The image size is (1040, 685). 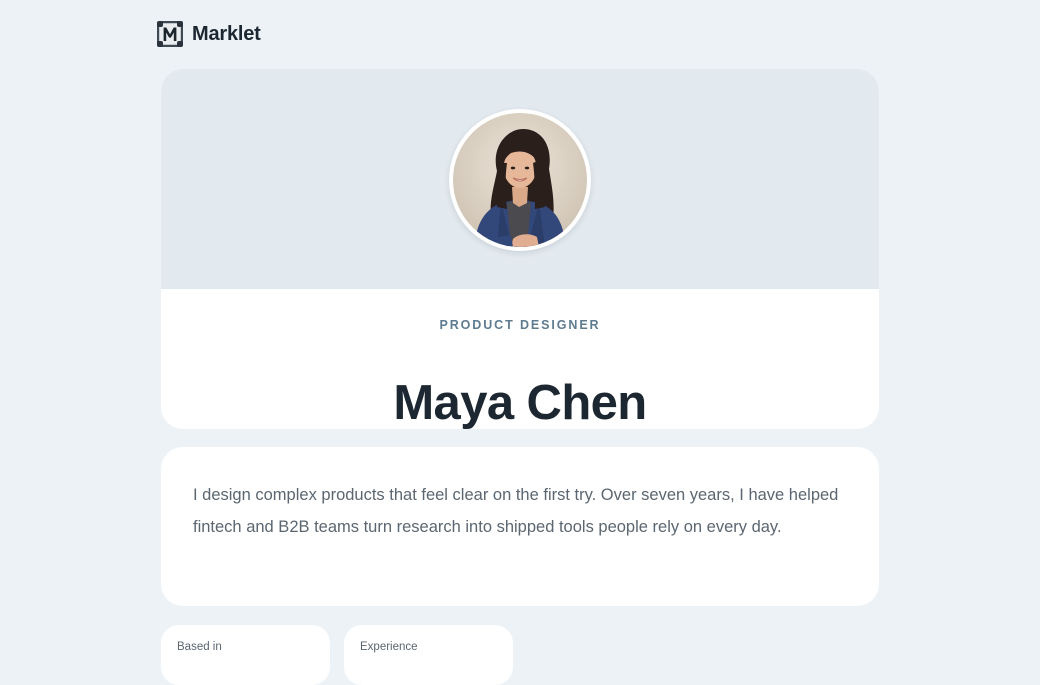 What do you see at coordinates (170, 34) in the screenshot?
I see `marklet-logo-icon` at bounding box center [170, 34].